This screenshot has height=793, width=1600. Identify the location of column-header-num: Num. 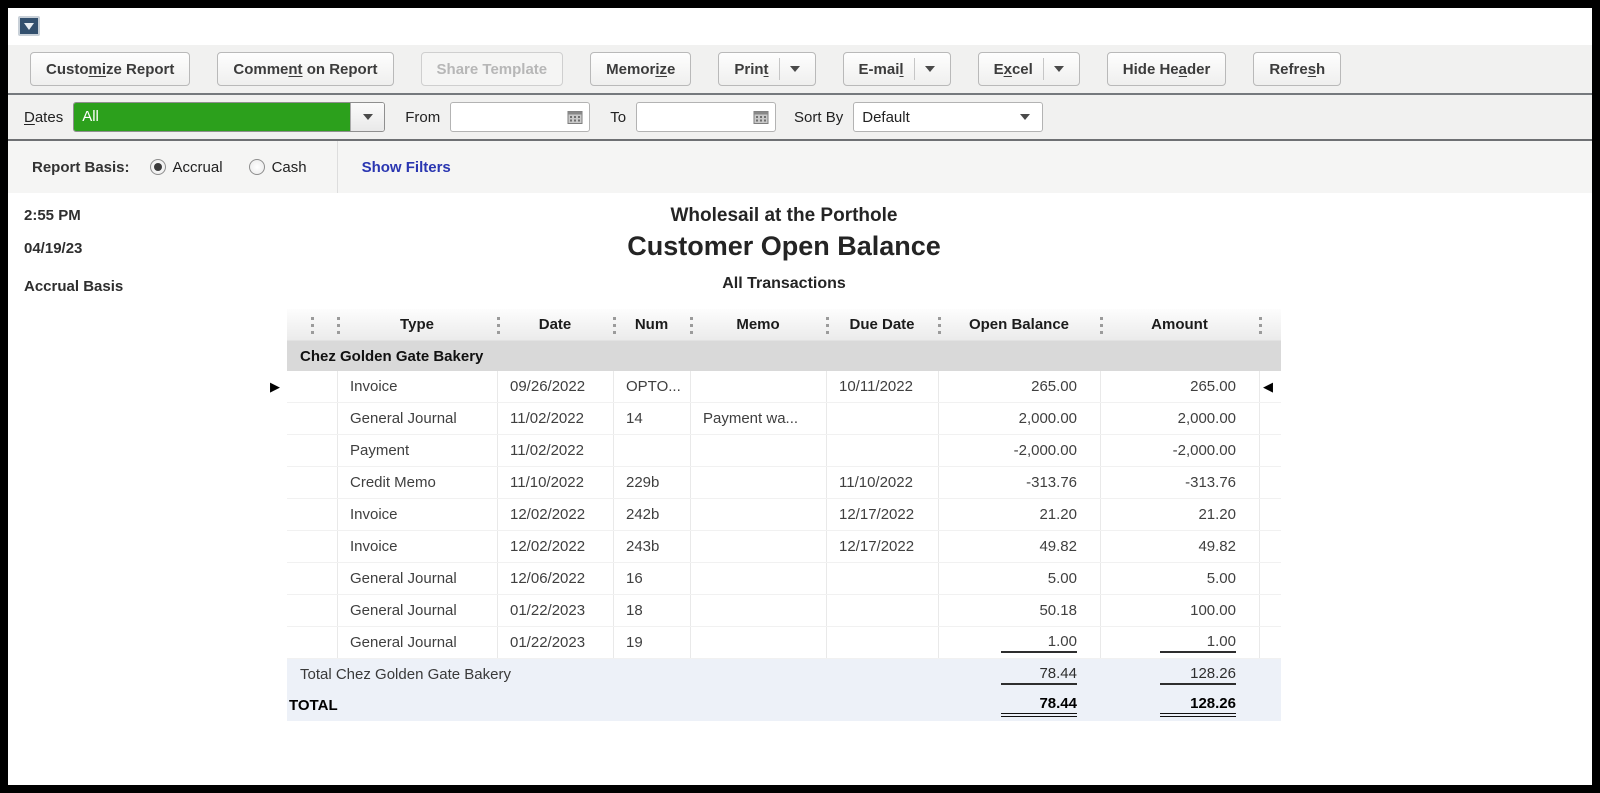
(651, 324).